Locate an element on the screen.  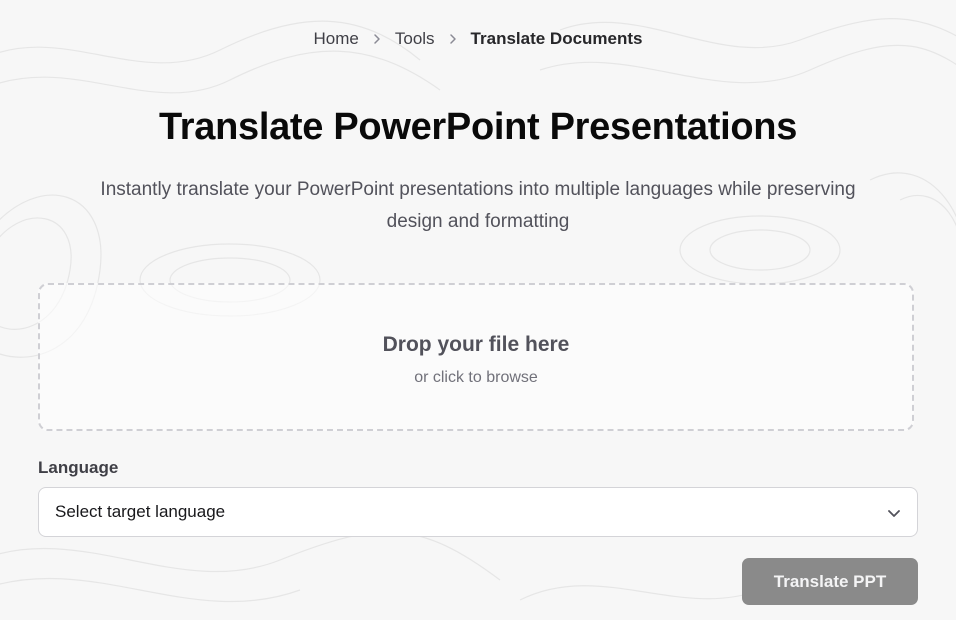
dropzone-title: Drop your file here is located at coordinates (476, 344).